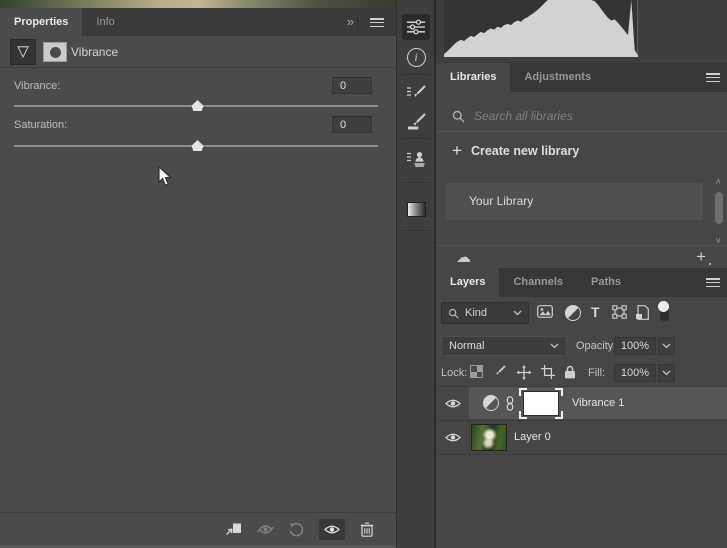 This screenshot has height=548, width=727. I want to click on layer-filter-toggle, so click(664, 311).